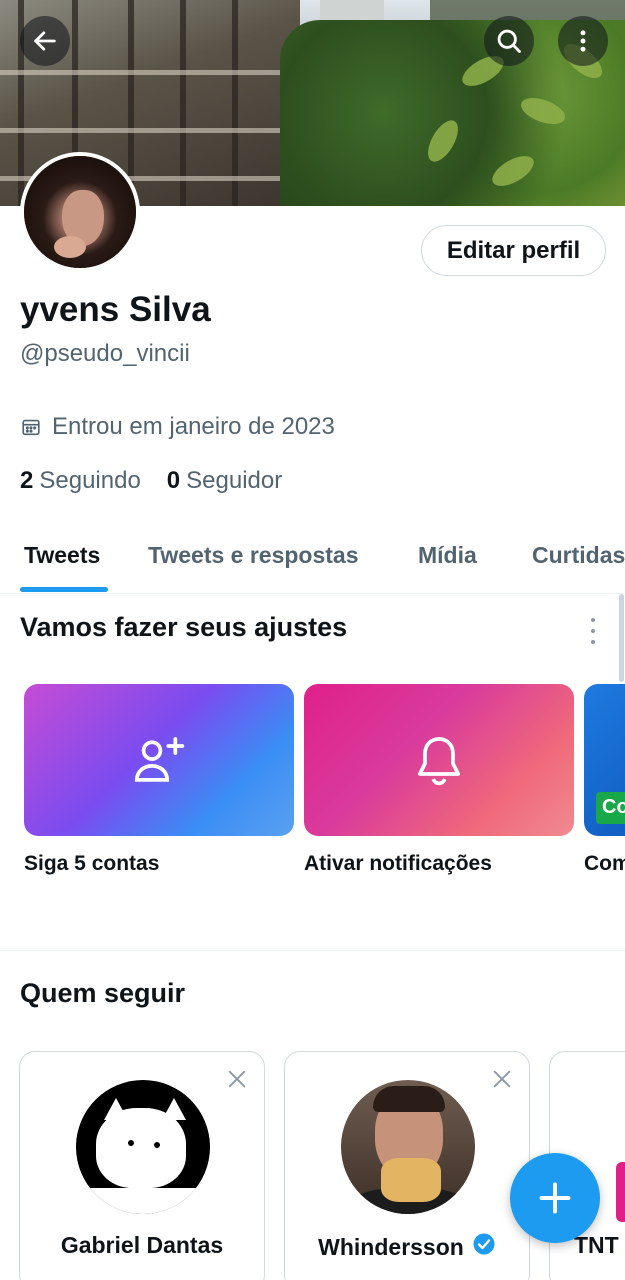 This screenshot has height=1280, width=625. I want to click on tab-likes: Curtidas, so click(578, 555).